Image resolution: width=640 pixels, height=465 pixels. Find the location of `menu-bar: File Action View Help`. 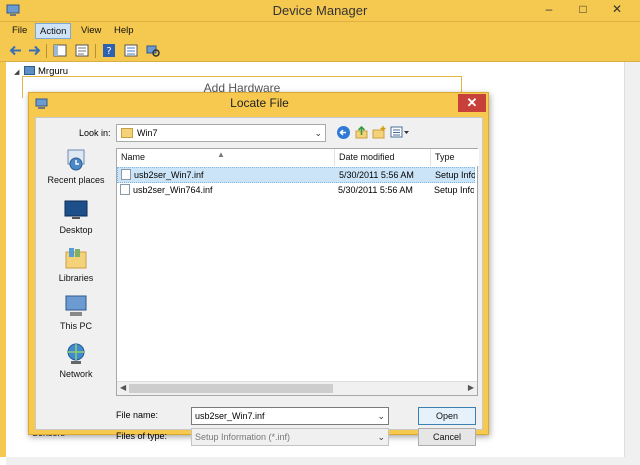

menu-bar: File Action View Help is located at coordinates (320, 31).